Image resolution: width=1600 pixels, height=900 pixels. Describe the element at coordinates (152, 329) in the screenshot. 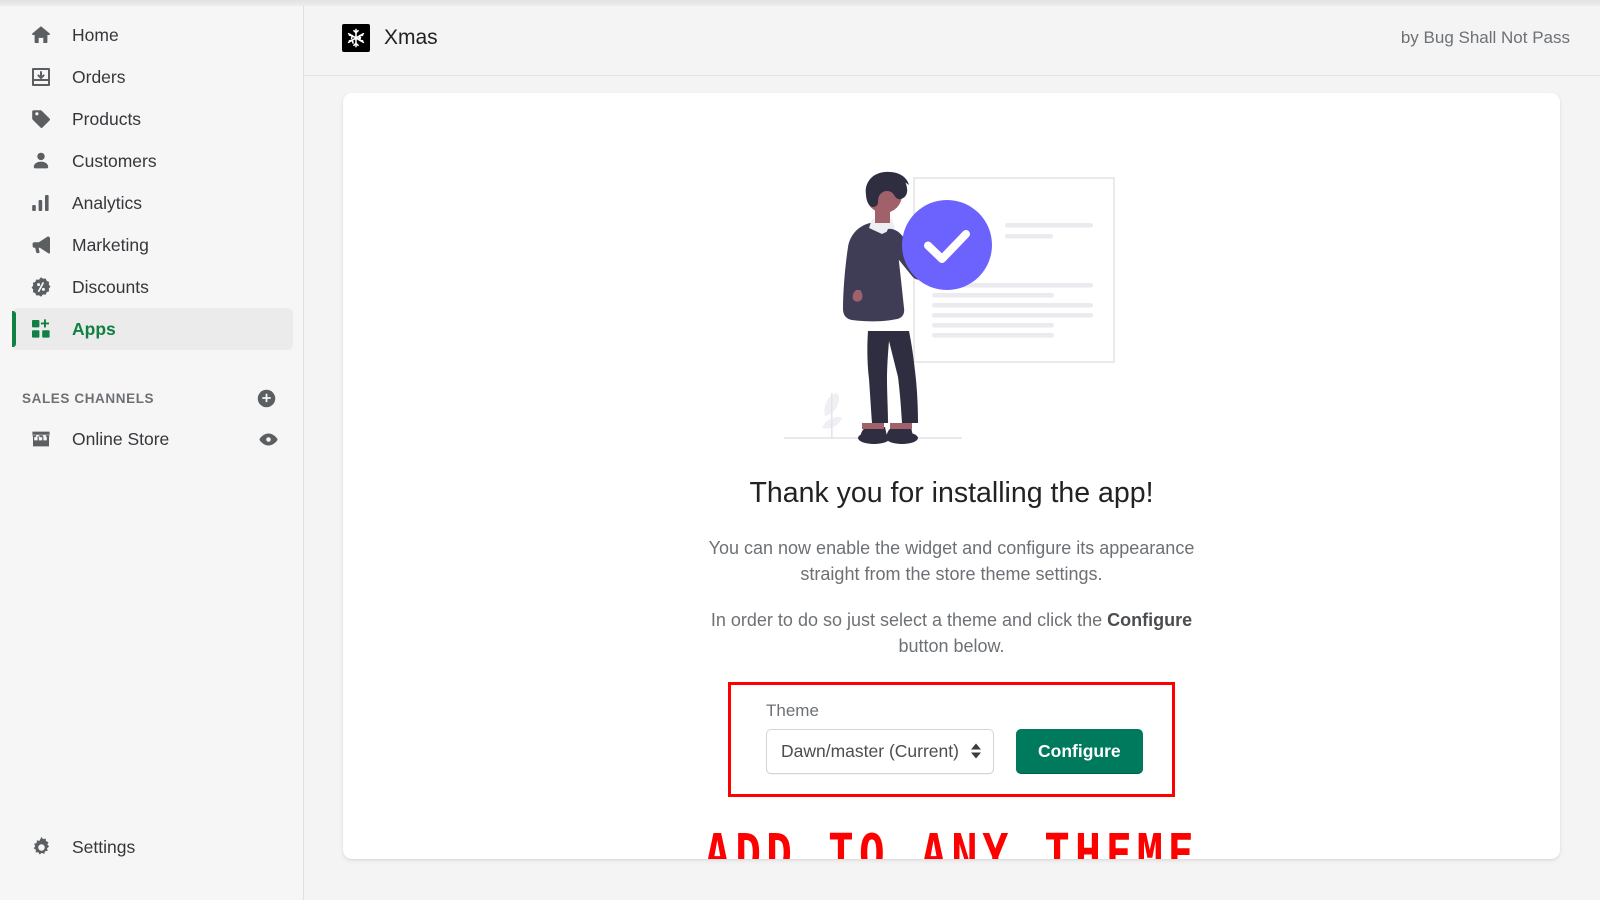

I see `sidebar-item-apps: Apps` at that location.